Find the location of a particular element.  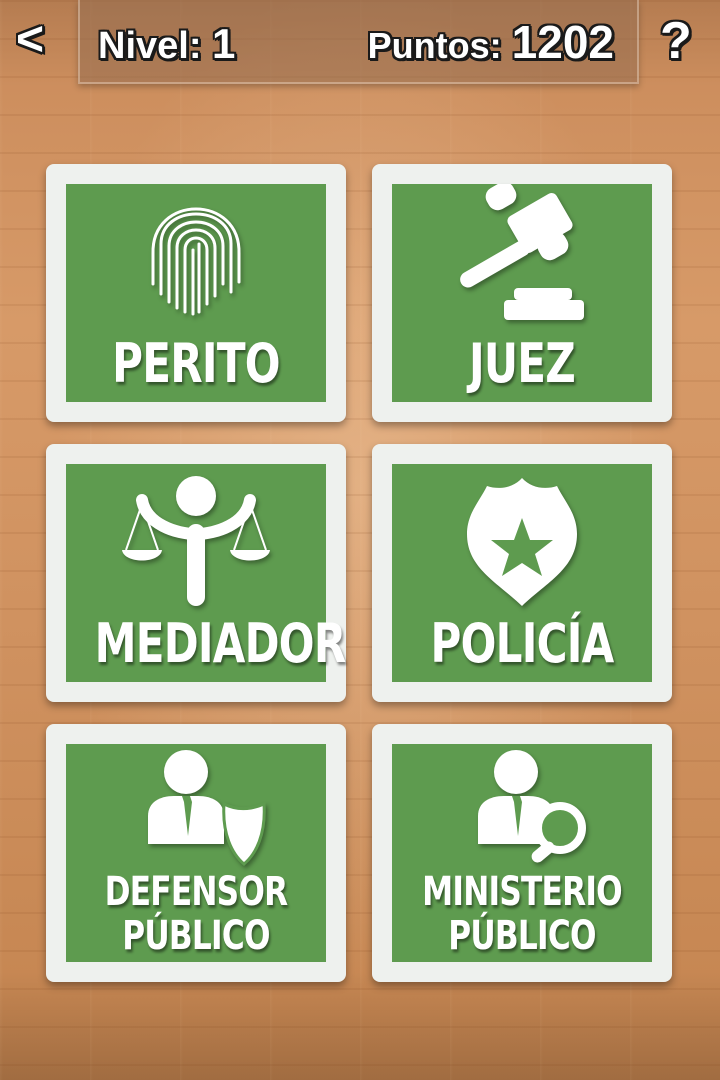

card-panel: MEDIADOR is located at coordinates (206, 573).